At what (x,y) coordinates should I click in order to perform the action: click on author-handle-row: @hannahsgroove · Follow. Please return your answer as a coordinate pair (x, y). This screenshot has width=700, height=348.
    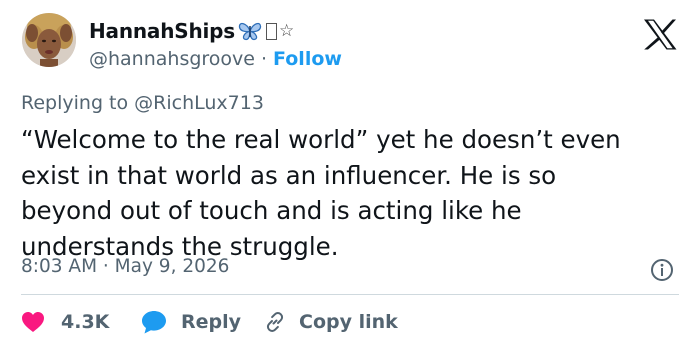
    Looking at the image, I should click on (215, 59).